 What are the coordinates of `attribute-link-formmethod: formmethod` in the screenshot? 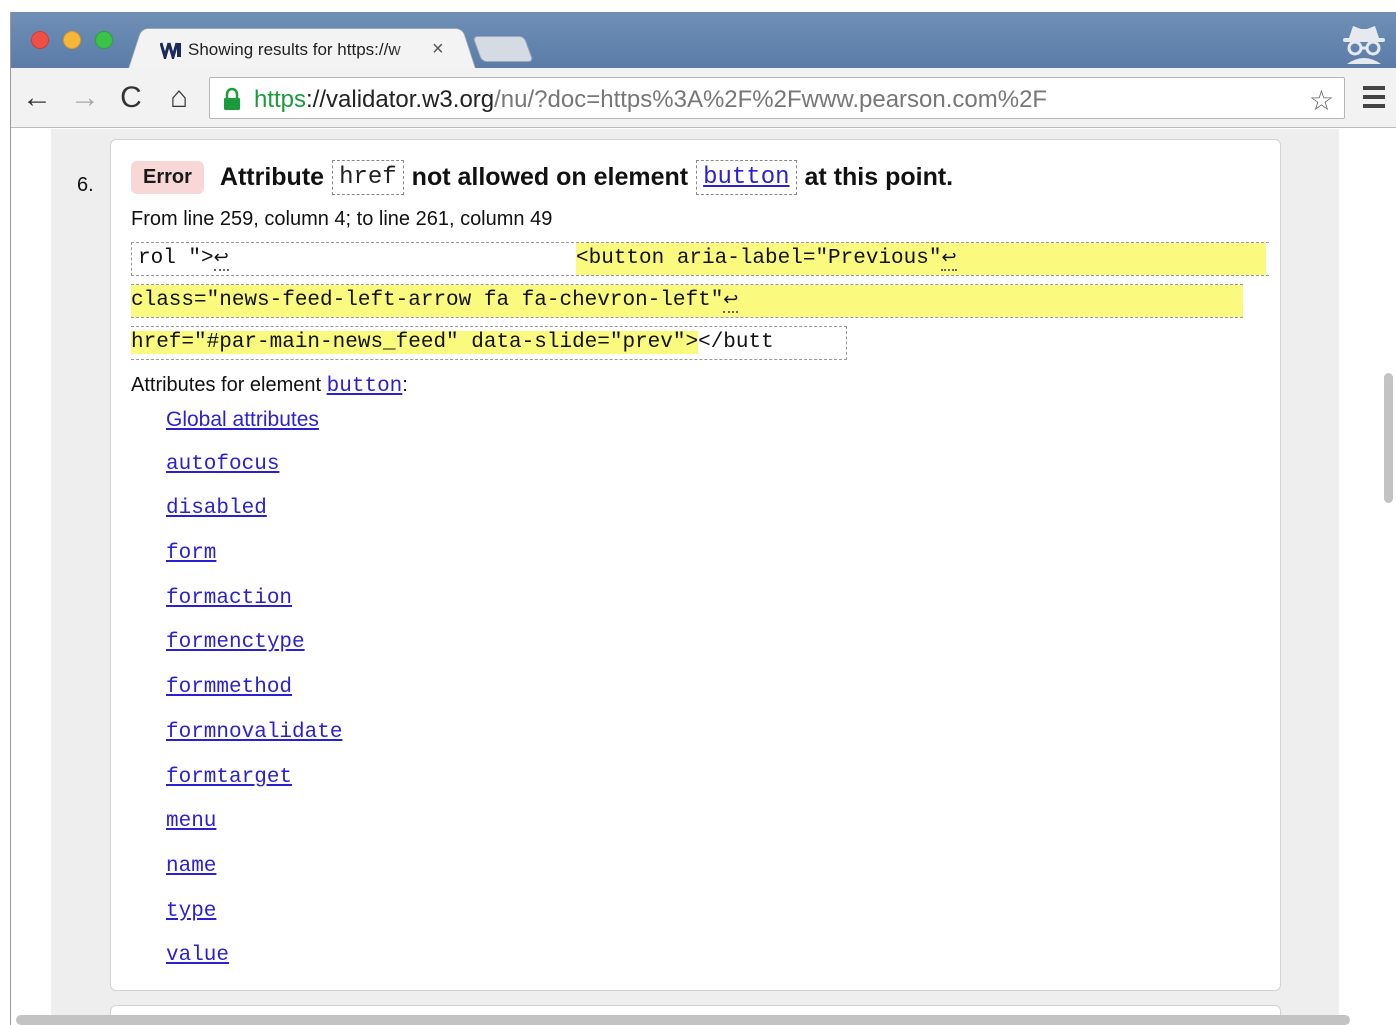 It's located at (229, 687).